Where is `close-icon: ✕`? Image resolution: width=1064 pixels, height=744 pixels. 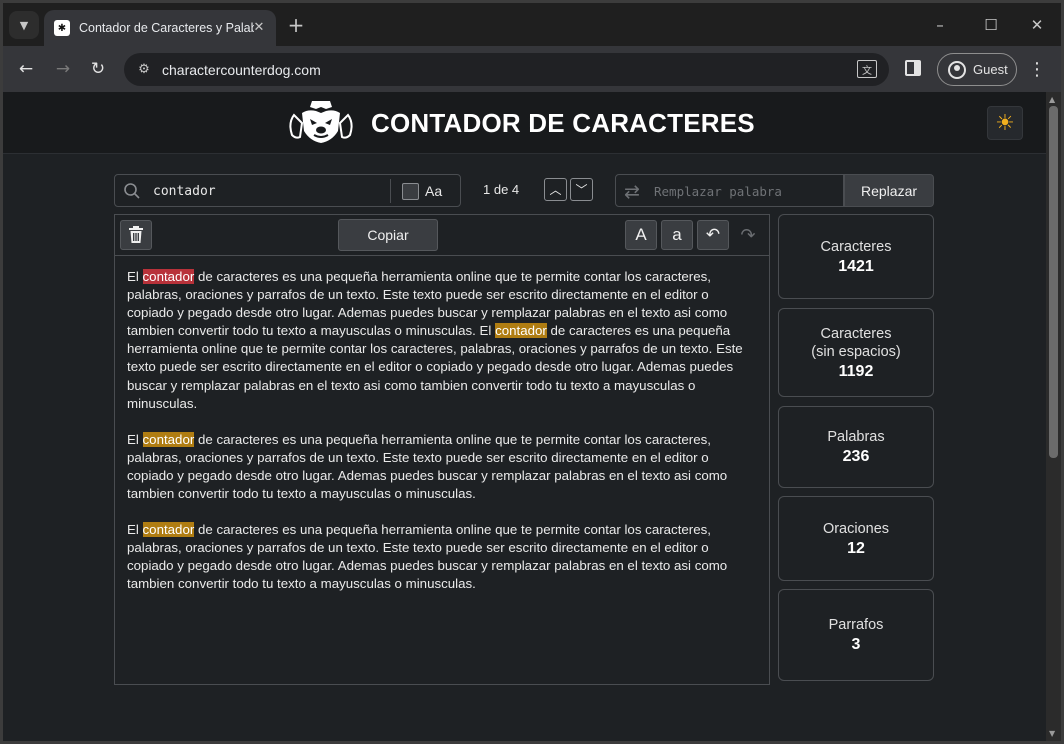 close-icon: ✕ is located at coordinates (259, 27).